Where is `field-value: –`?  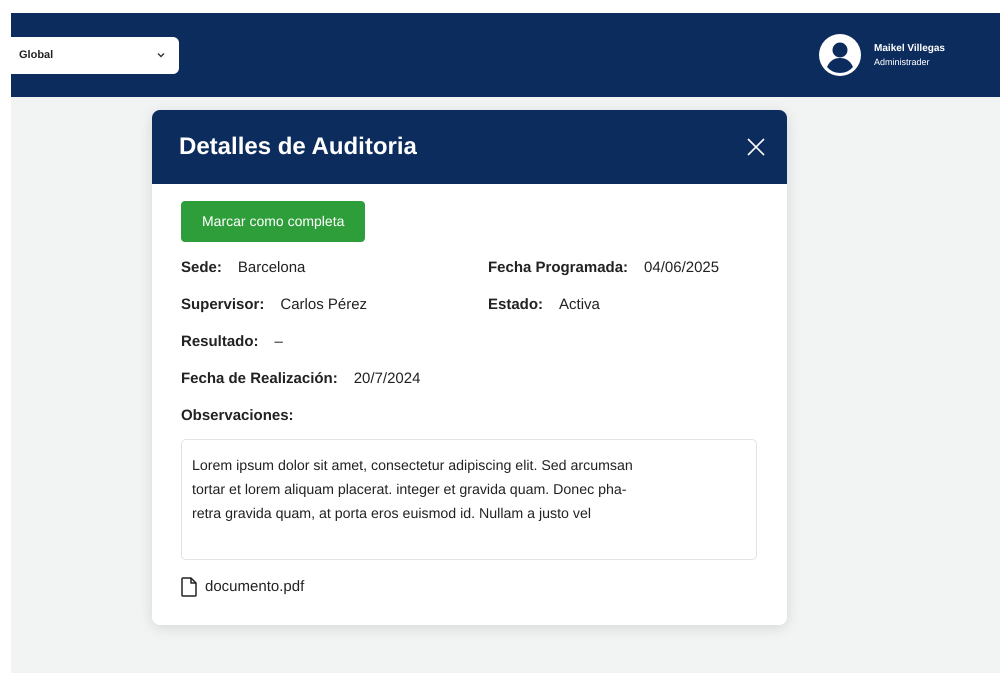
field-value: – is located at coordinates (278, 342).